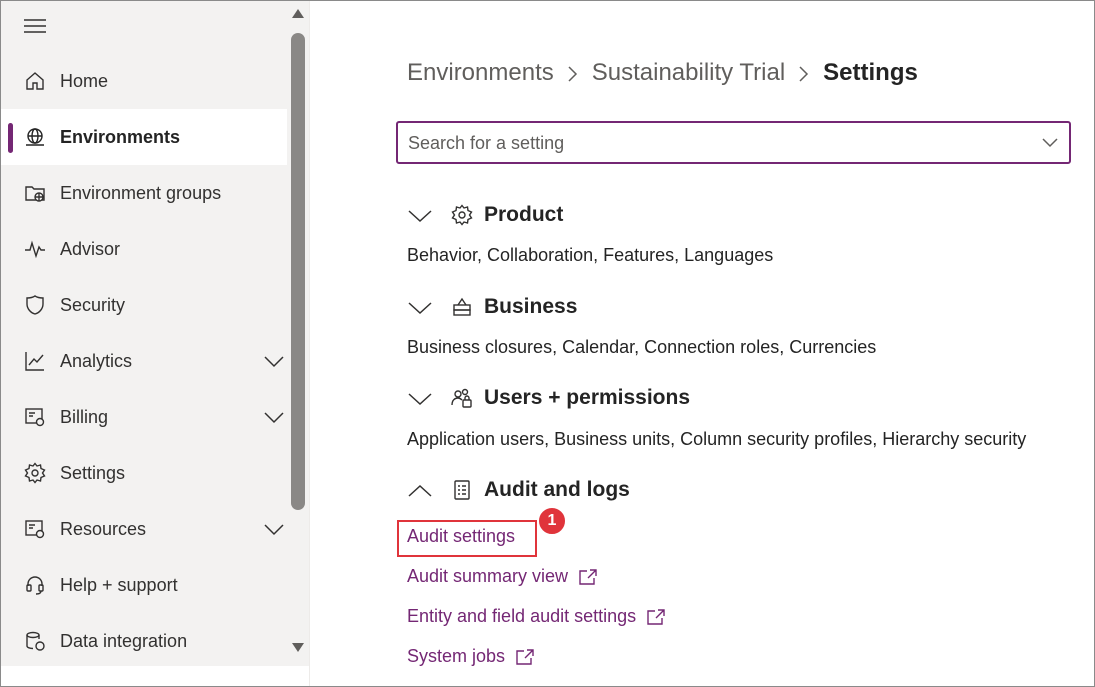 This screenshot has height=687, width=1095. Describe the element at coordinates (552, 521) in the screenshot. I see `annotation-step-badge: 1` at that location.